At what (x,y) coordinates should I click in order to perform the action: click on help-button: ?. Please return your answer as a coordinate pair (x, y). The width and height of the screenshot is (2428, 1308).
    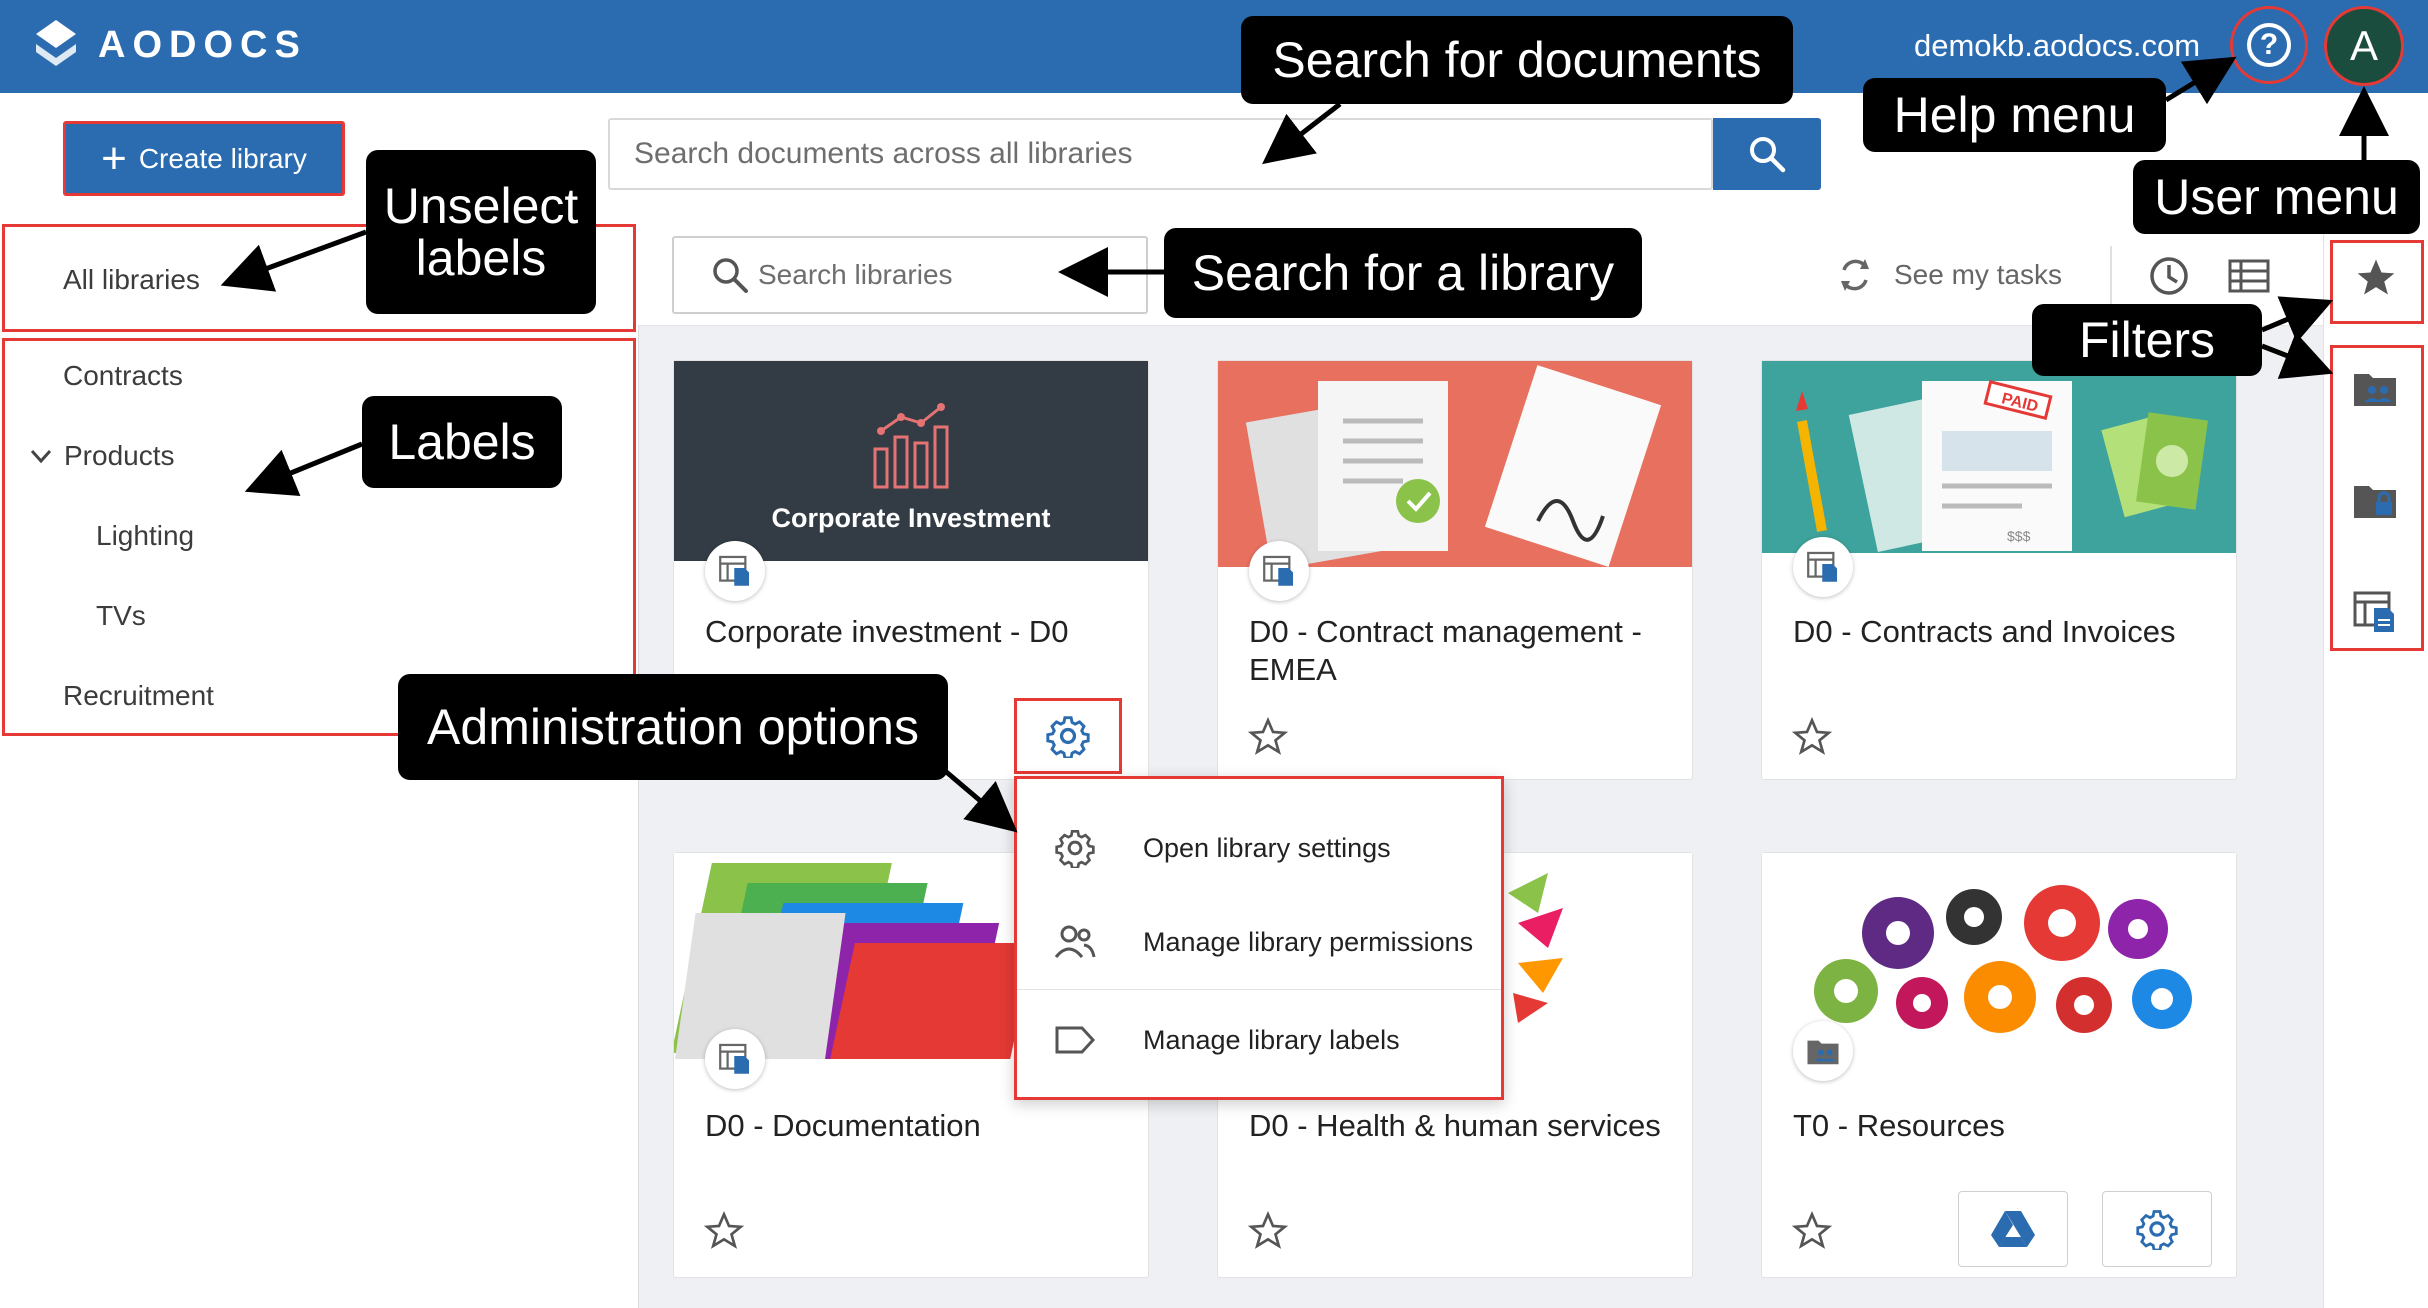
    Looking at the image, I should click on (2269, 45).